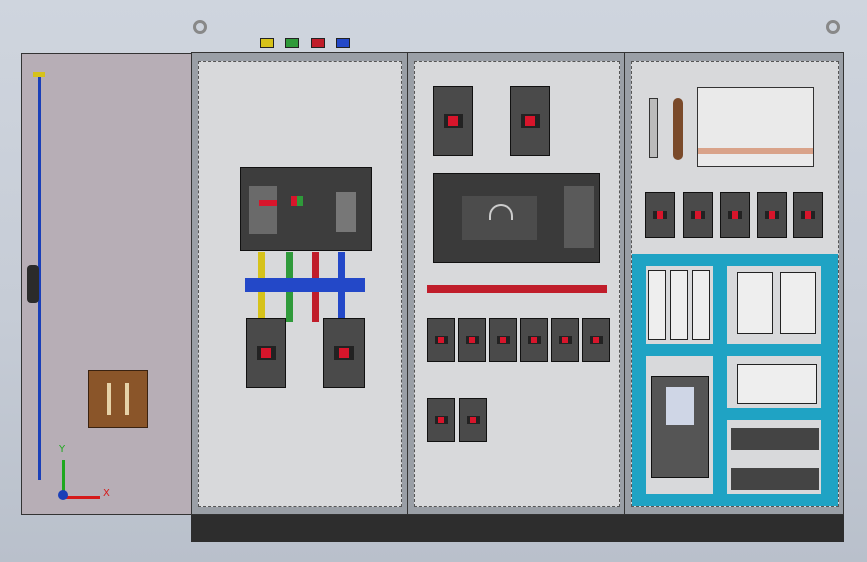 The image size is (867, 562). I want to click on phase-tag-green, so click(292, 43).